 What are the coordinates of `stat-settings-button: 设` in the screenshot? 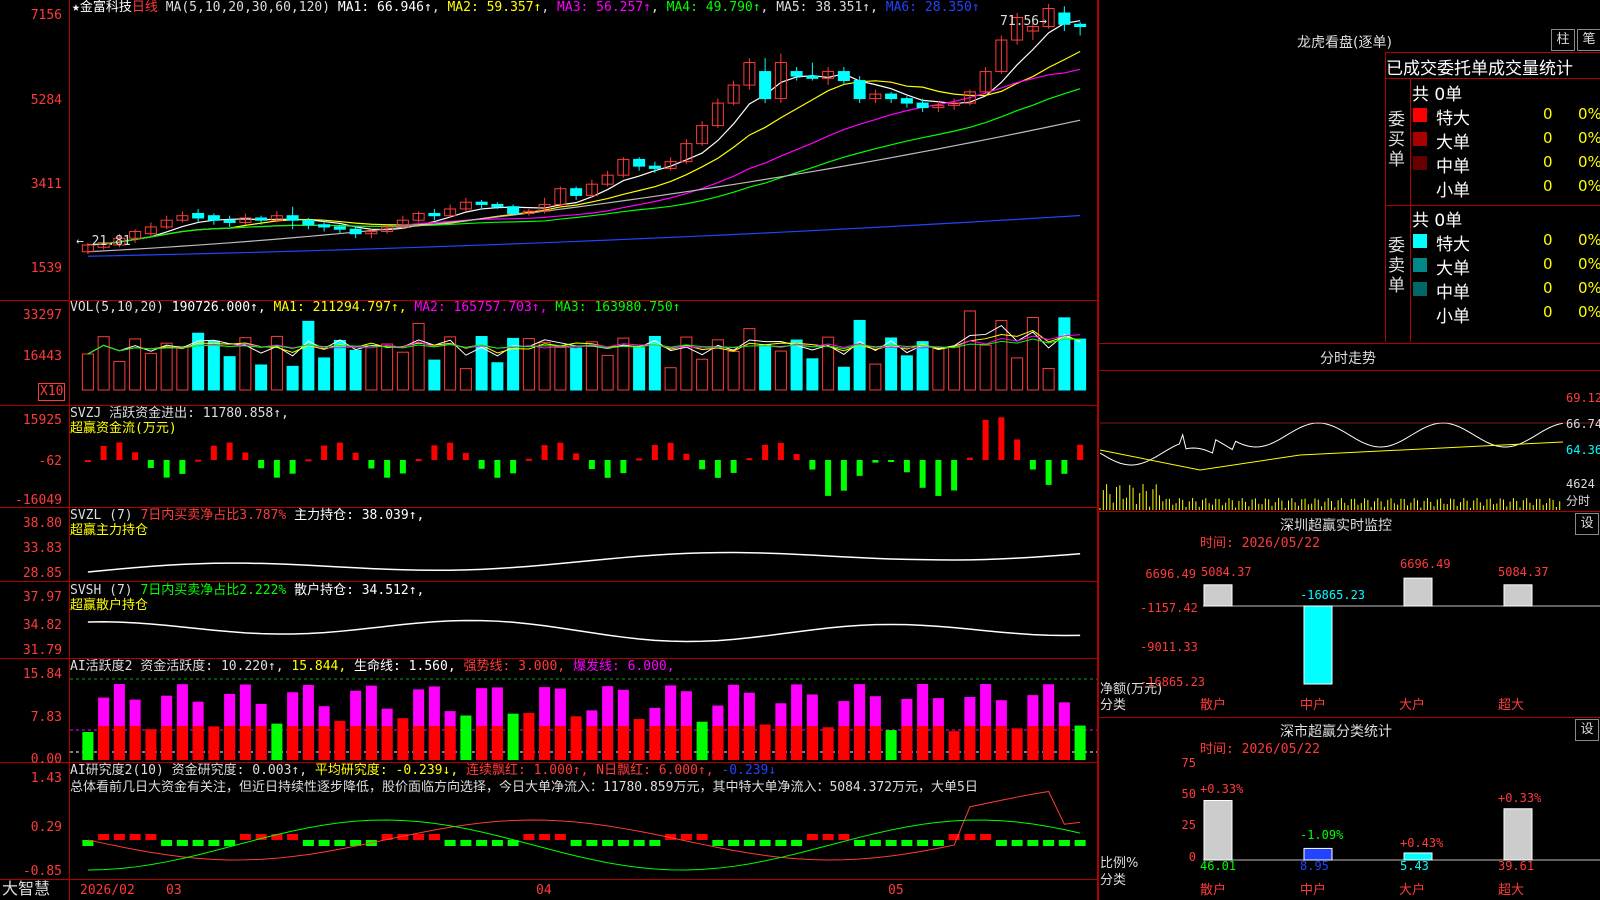 It's located at (1587, 730).